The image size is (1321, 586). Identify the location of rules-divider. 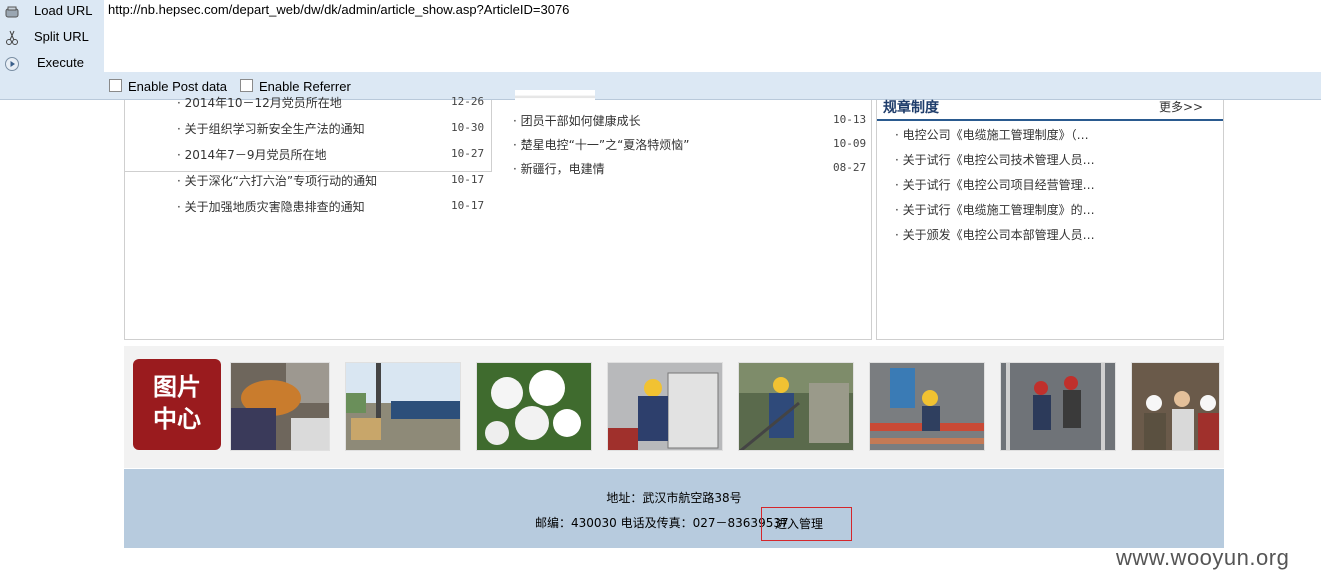
(1050, 120).